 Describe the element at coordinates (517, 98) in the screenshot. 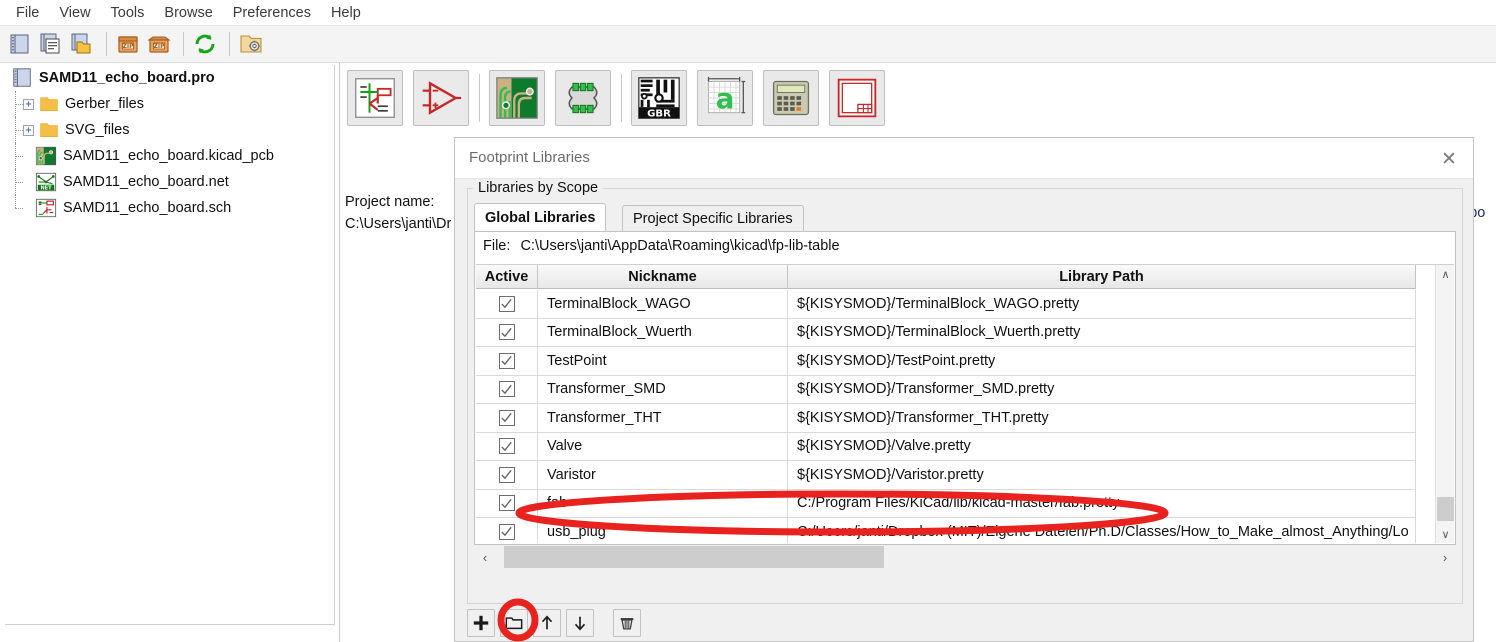

I see `pcbnew-button` at that location.